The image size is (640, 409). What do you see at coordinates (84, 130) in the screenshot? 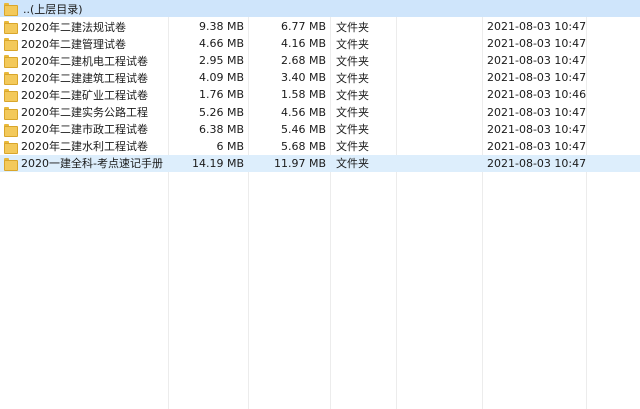
I see `file-name: 2020年二建市政工程试卷` at bounding box center [84, 130].